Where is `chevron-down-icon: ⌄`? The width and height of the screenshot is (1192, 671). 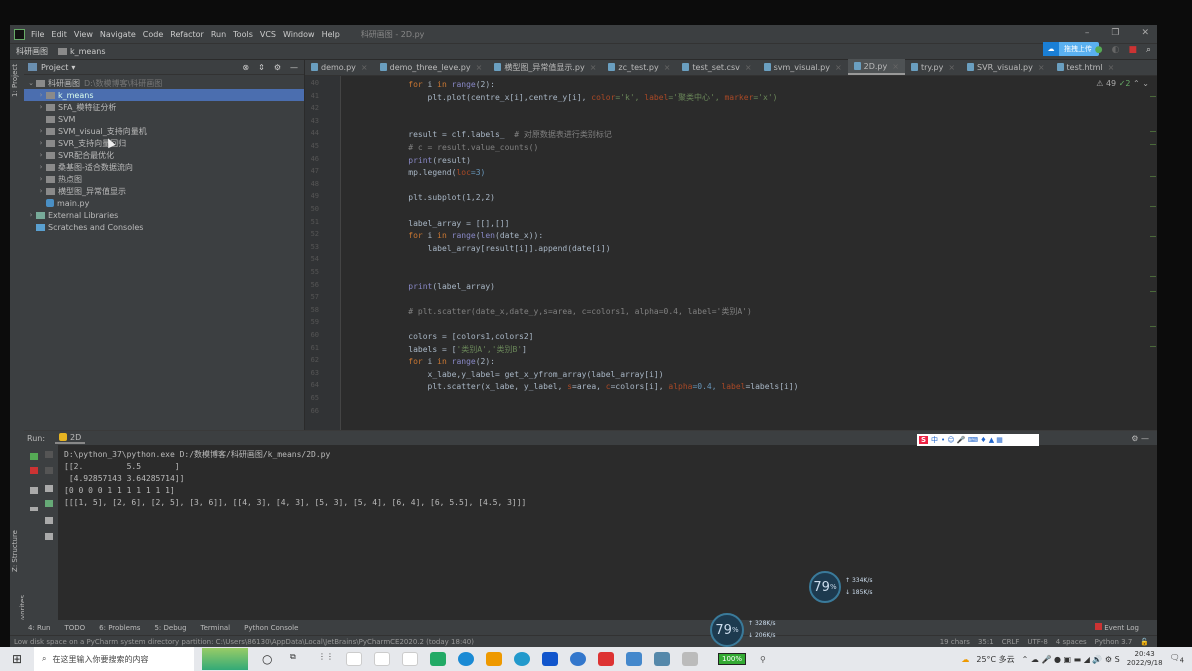
chevron-down-icon: ⌄ is located at coordinates (31, 83).